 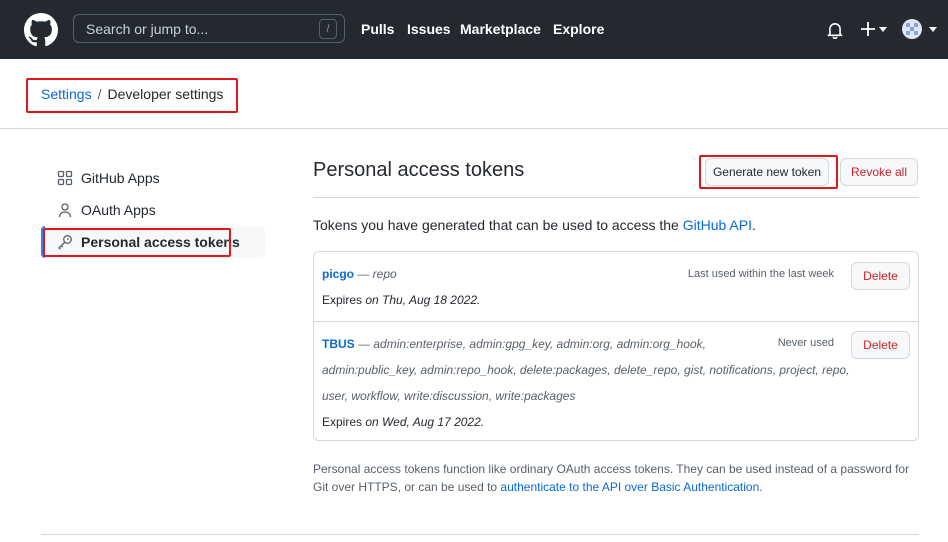 I want to click on breadcrumb-settings-link: Settings, so click(x=66, y=94).